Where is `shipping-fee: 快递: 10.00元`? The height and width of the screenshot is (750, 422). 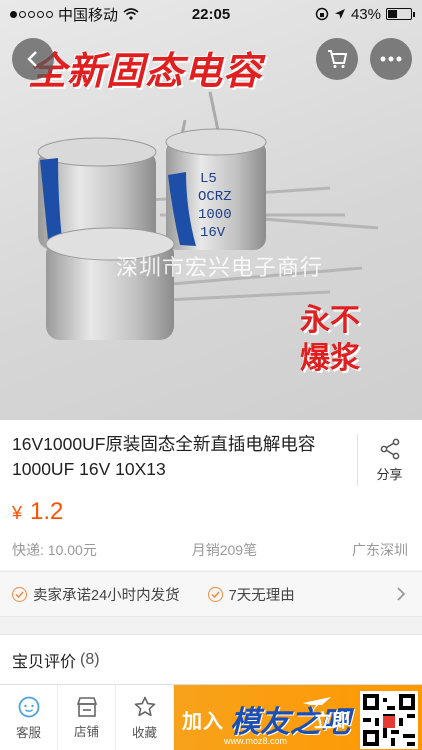
shipping-fee: 快递: 10.00元 is located at coordinates (54, 550).